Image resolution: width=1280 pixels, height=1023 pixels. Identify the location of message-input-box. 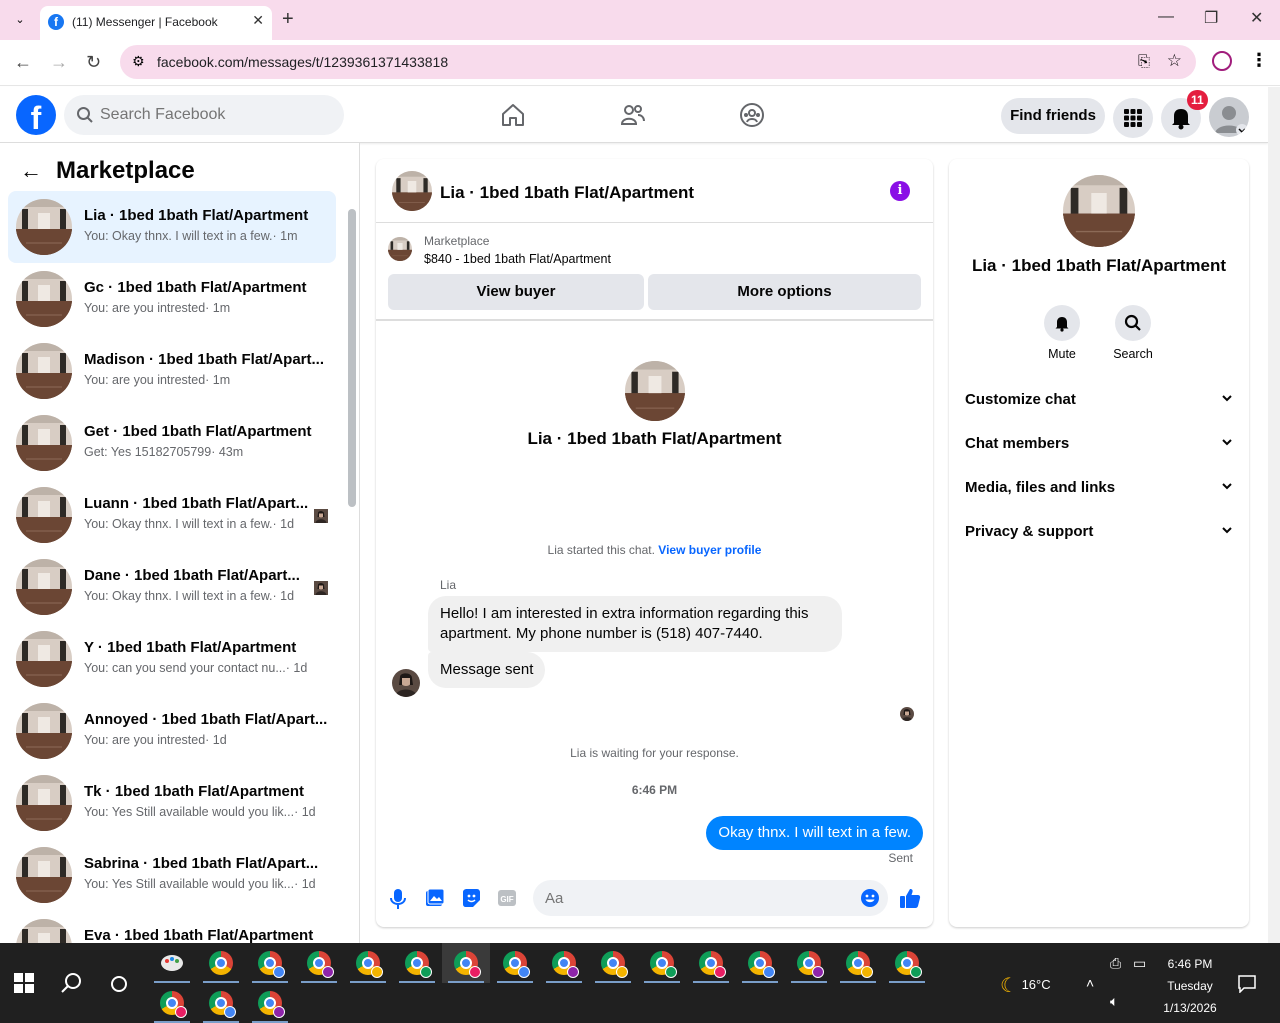
(710, 898).